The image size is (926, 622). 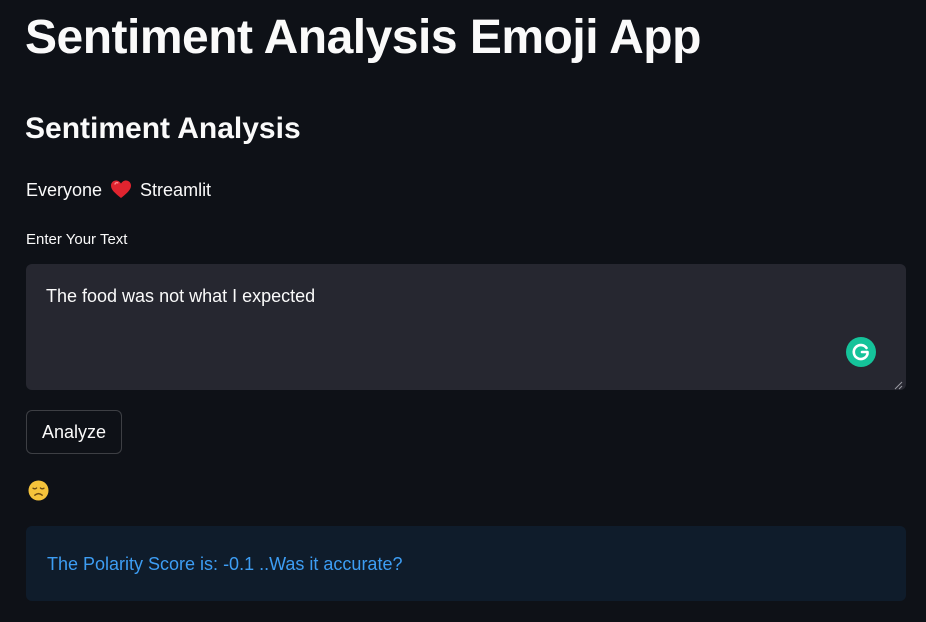 I want to click on tagline: Everyone Streamlit, so click(x=118, y=190).